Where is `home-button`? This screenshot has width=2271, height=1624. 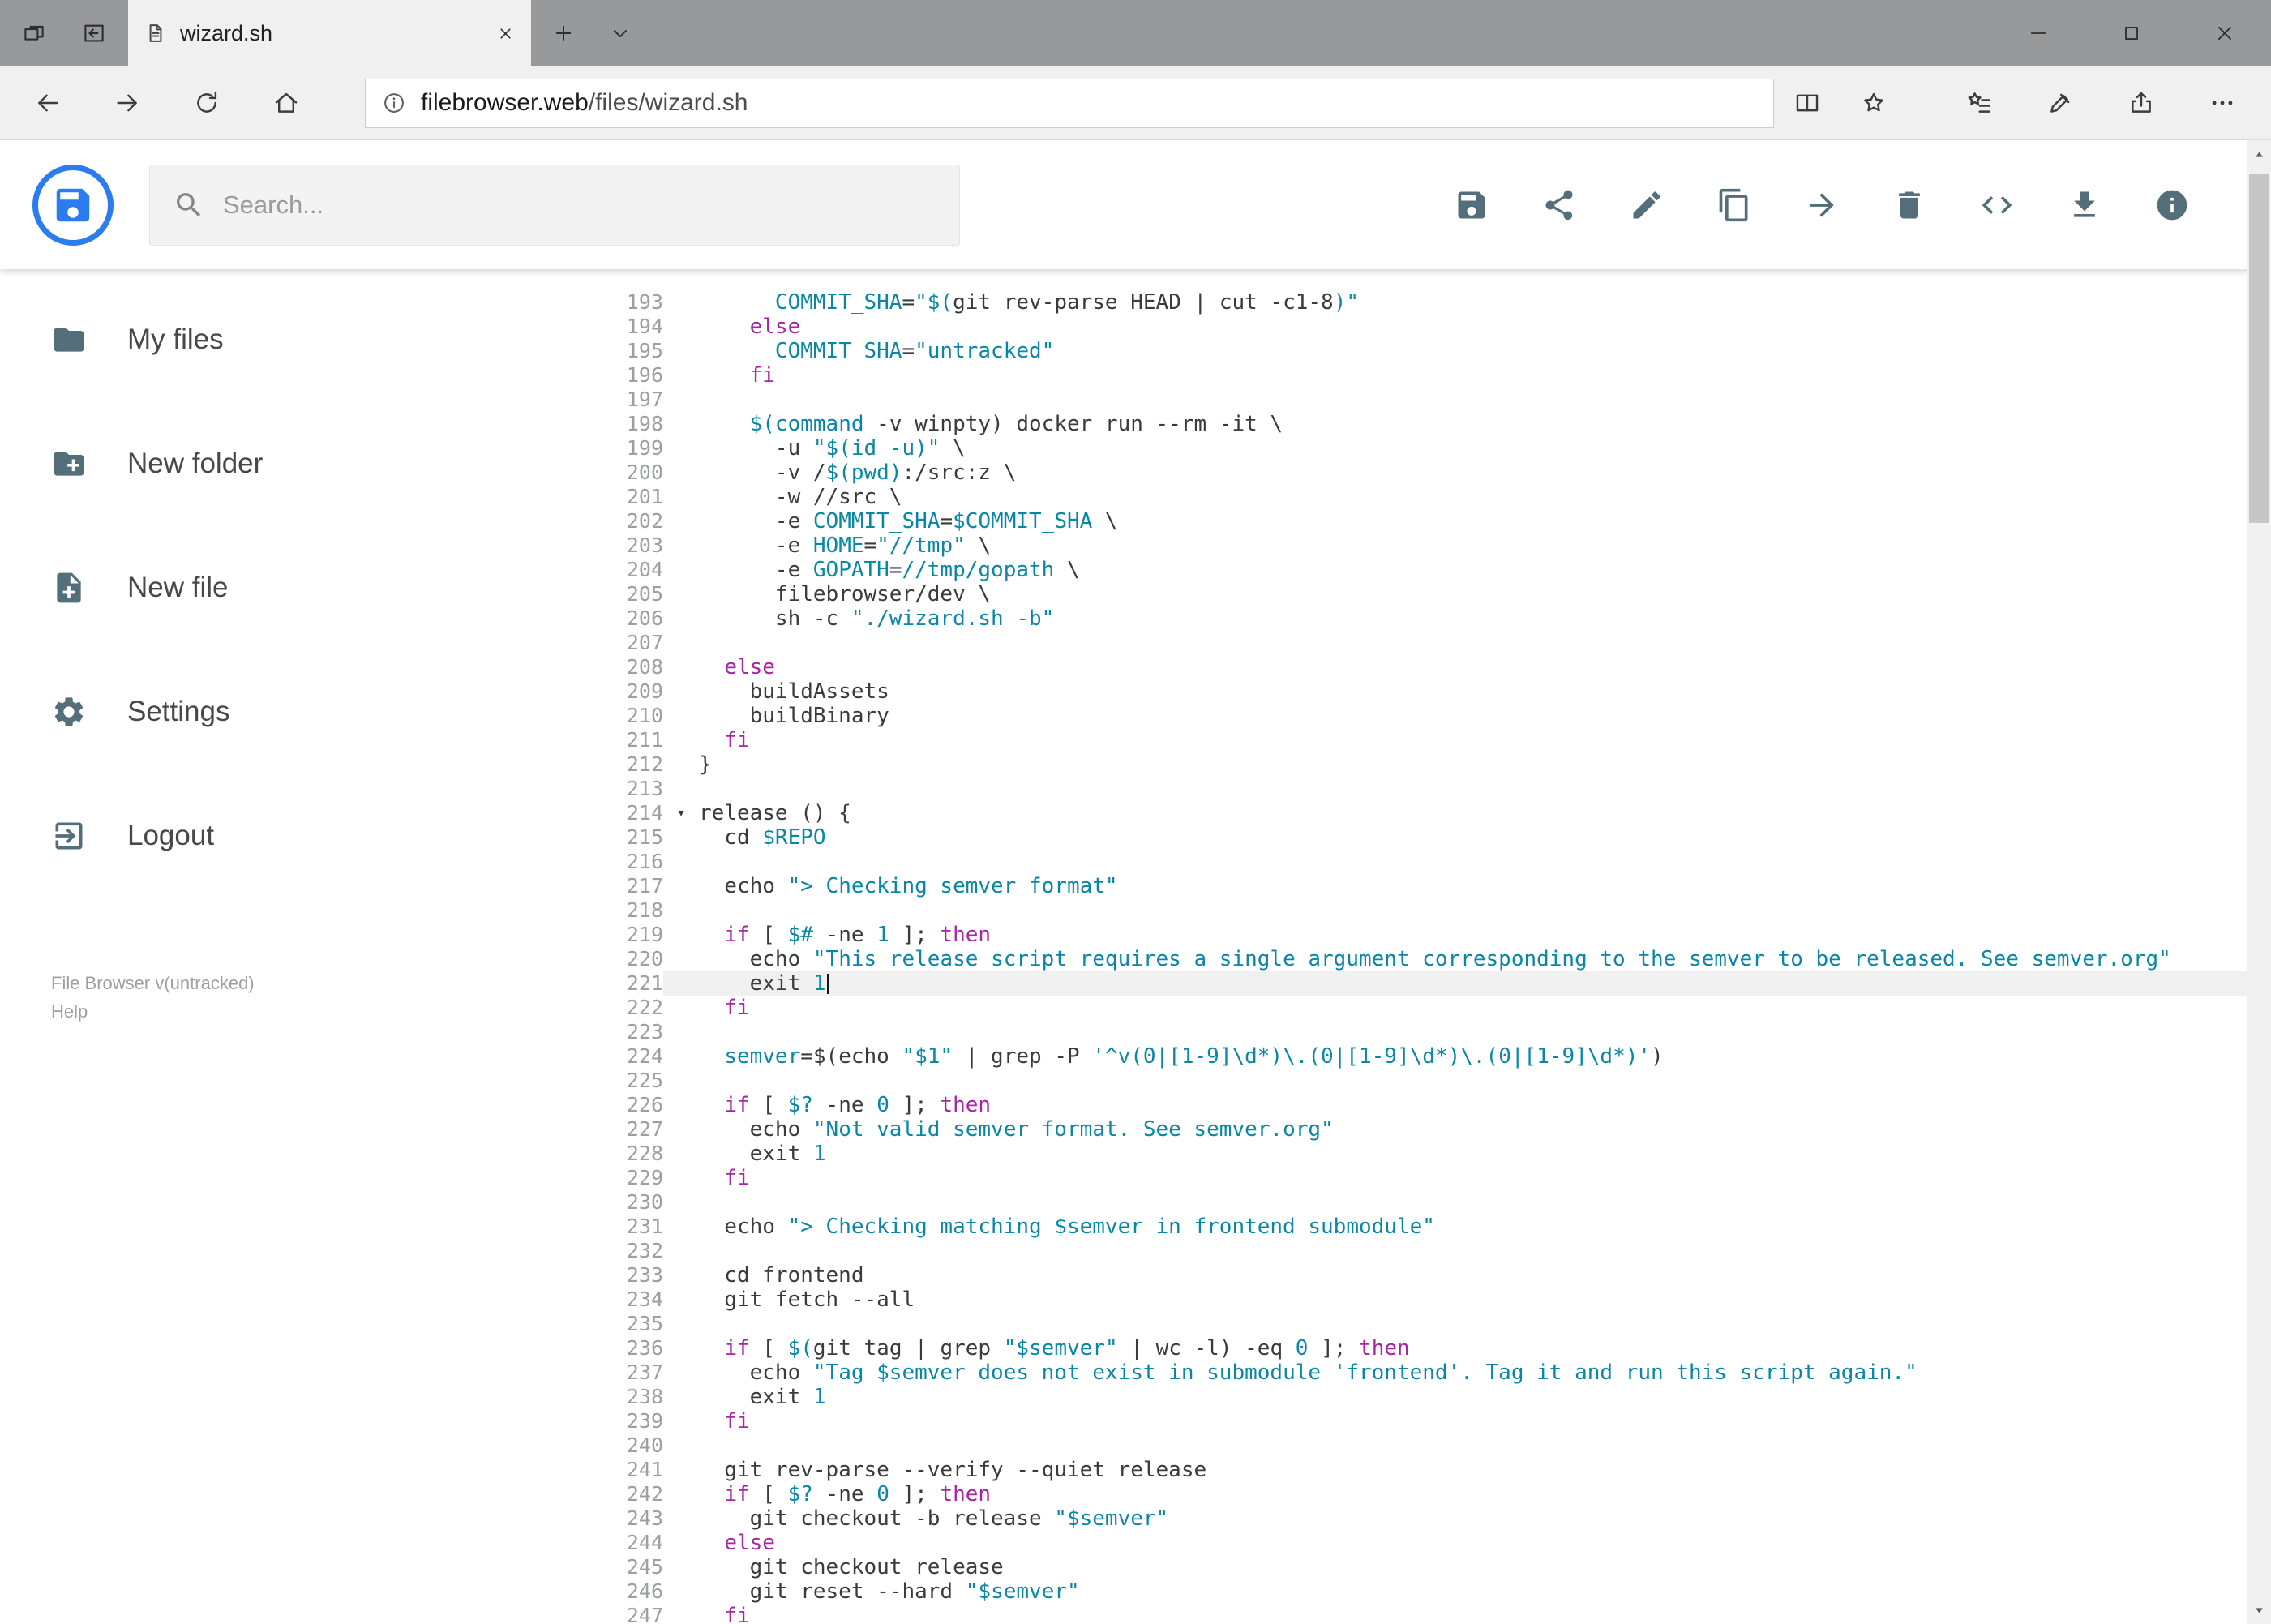
home-button is located at coordinates (286, 103).